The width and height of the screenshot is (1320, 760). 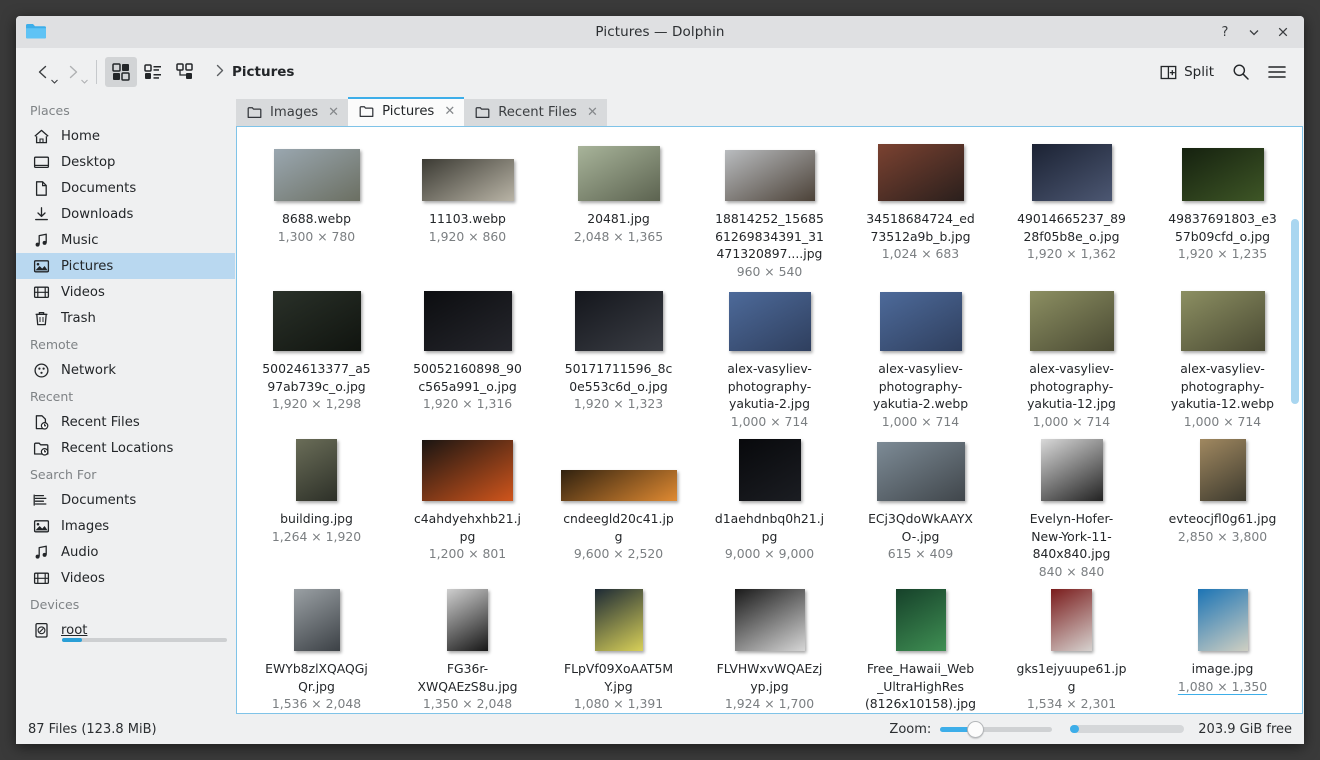 What do you see at coordinates (125, 214) in the screenshot?
I see `sidebar-item-downloads: Downloads` at bounding box center [125, 214].